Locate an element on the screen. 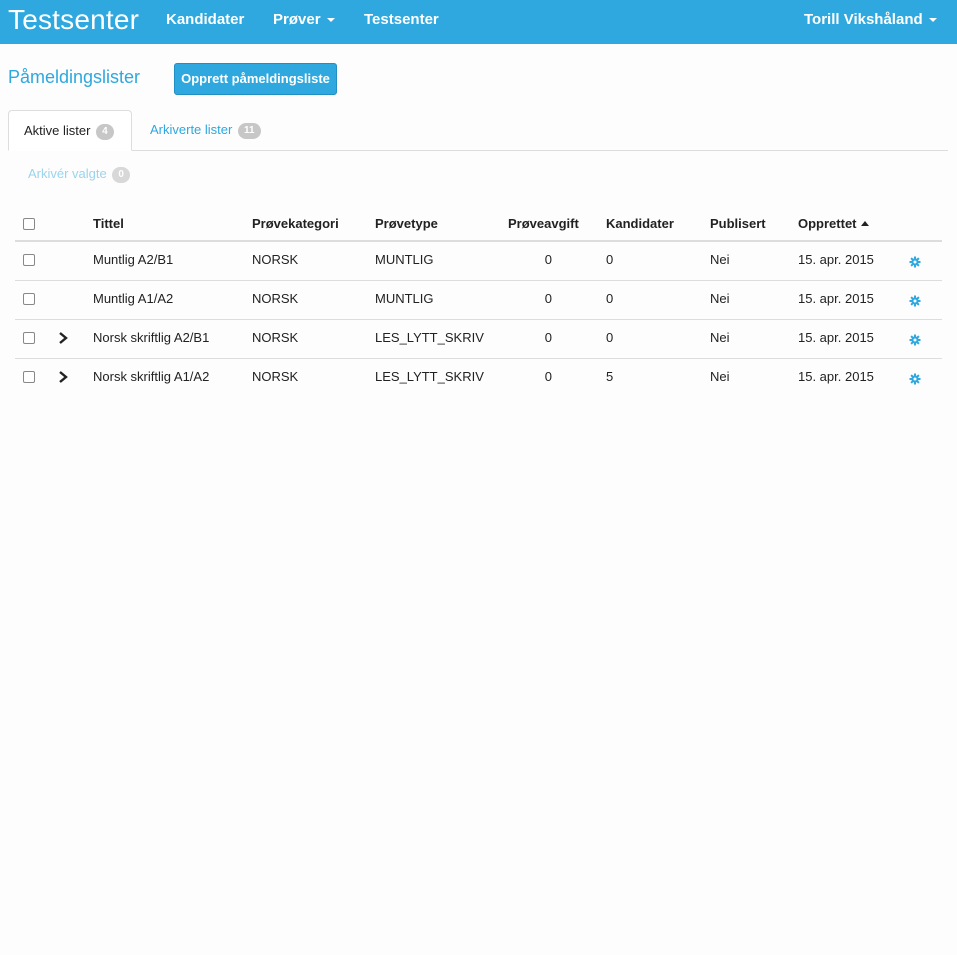 This screenshot has height=955, width=957. column-header-provetype: Prøvetype is located at coordinates (406, 223).